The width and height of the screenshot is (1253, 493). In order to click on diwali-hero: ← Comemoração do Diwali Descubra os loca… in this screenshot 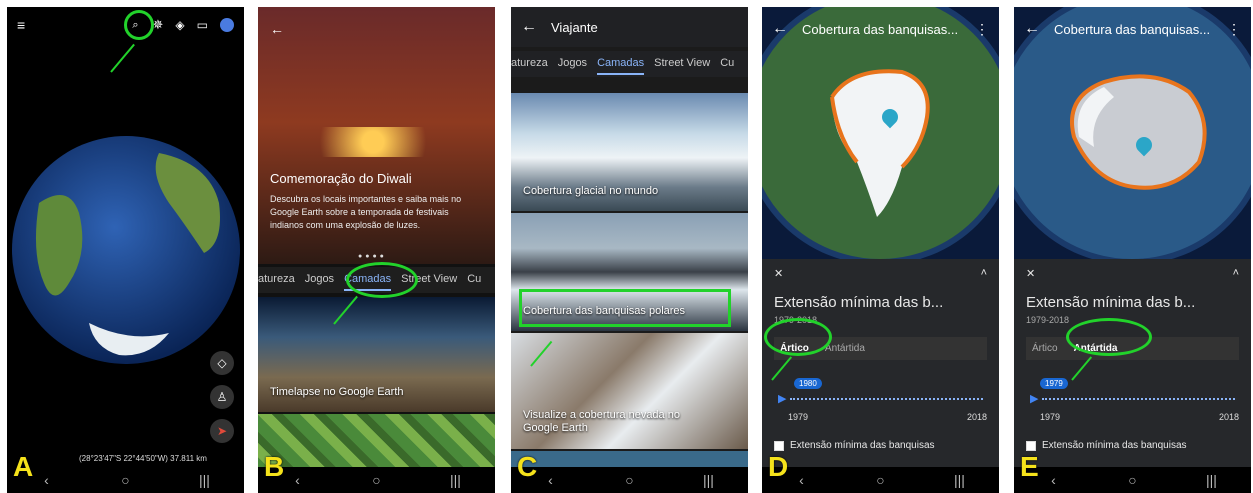, I will do `click(376, 135)`.